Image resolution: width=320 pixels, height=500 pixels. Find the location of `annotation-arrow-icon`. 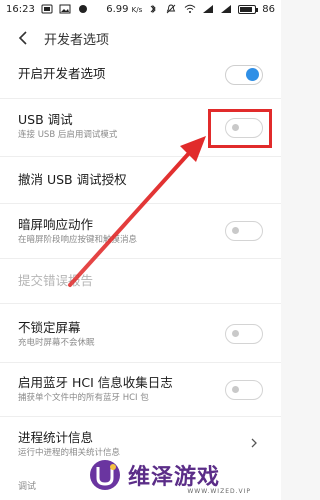

annotation-arrow-icon is located at coordinates (137, 211).